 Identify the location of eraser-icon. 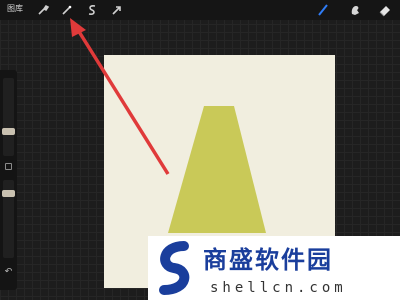
(385, 10).